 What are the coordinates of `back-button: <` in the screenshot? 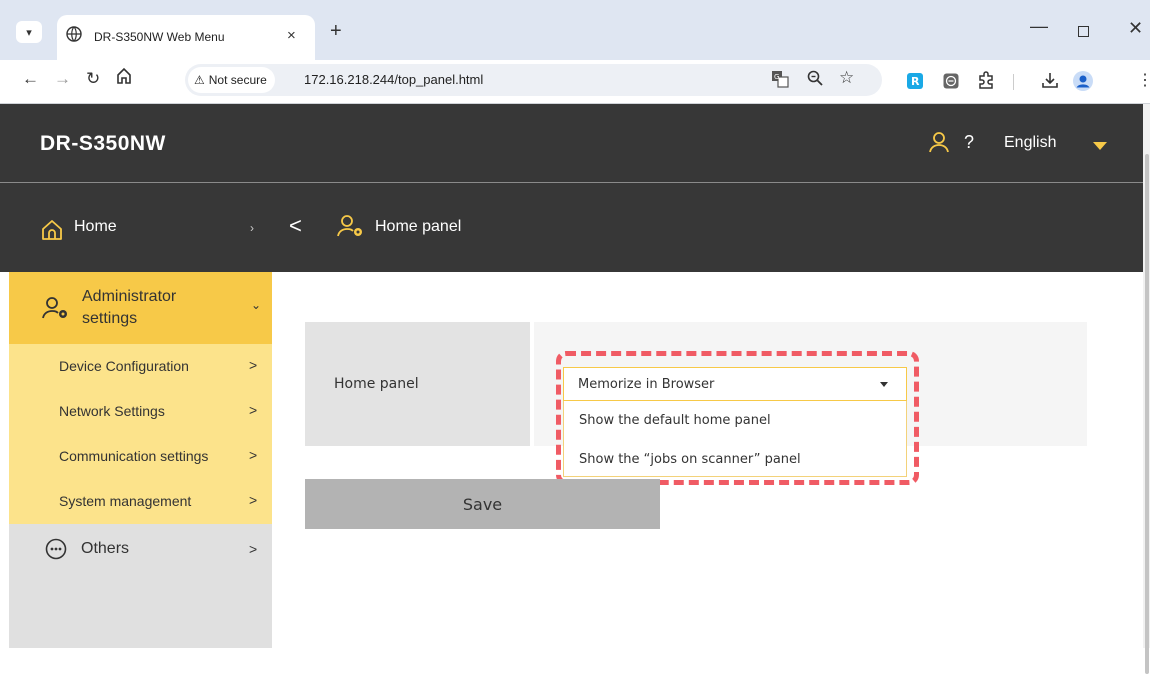 It's located at (295, 226).